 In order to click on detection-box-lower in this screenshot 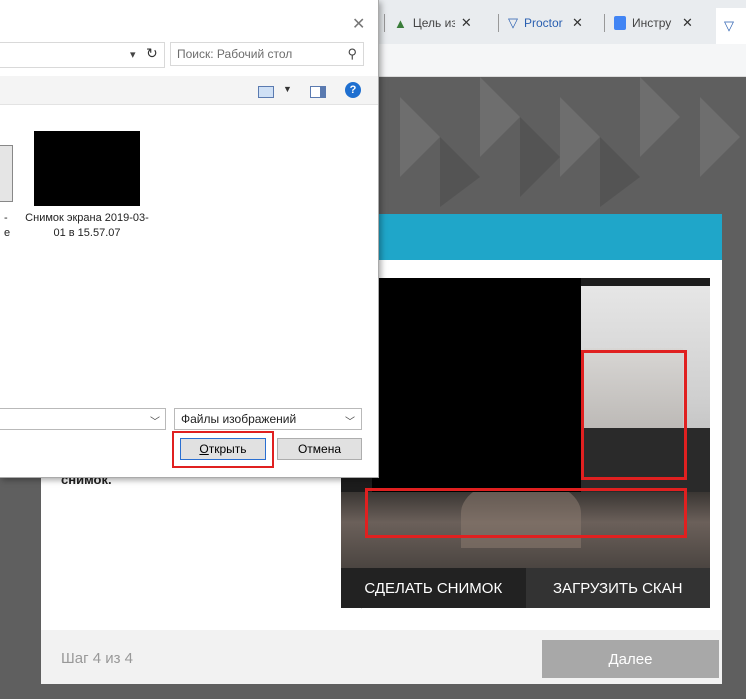, I will do `click(526, 513)`.